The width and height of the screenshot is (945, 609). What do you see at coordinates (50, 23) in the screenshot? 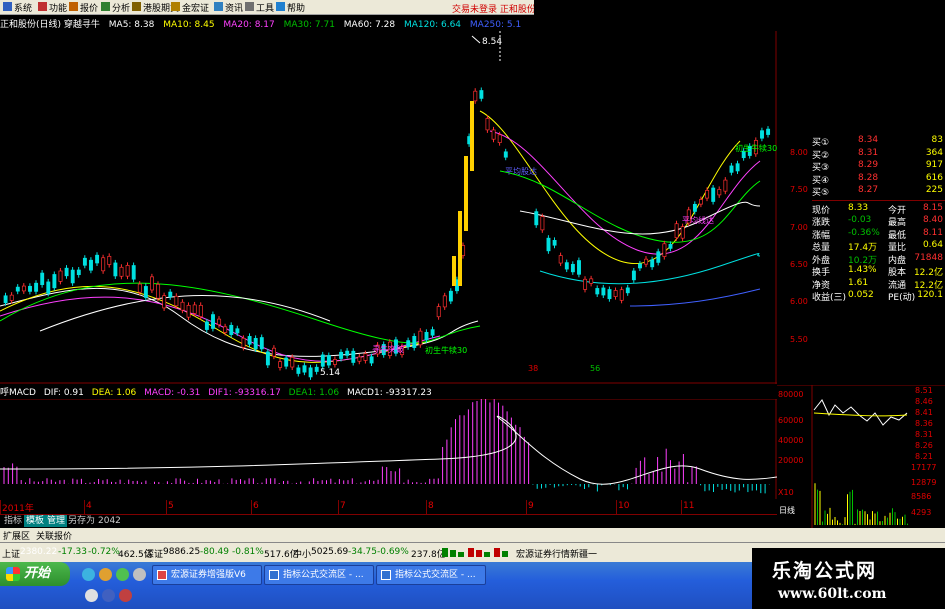
I see `stock-title: 正和股份(日线) 穿越寻牛` at bounding box center [50, 23].